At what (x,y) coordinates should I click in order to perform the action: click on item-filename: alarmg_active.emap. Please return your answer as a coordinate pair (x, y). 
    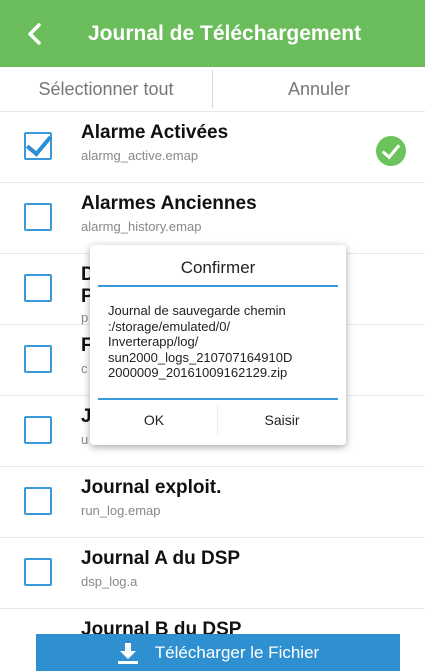
    Looking at the image, I should click on (140, 155).